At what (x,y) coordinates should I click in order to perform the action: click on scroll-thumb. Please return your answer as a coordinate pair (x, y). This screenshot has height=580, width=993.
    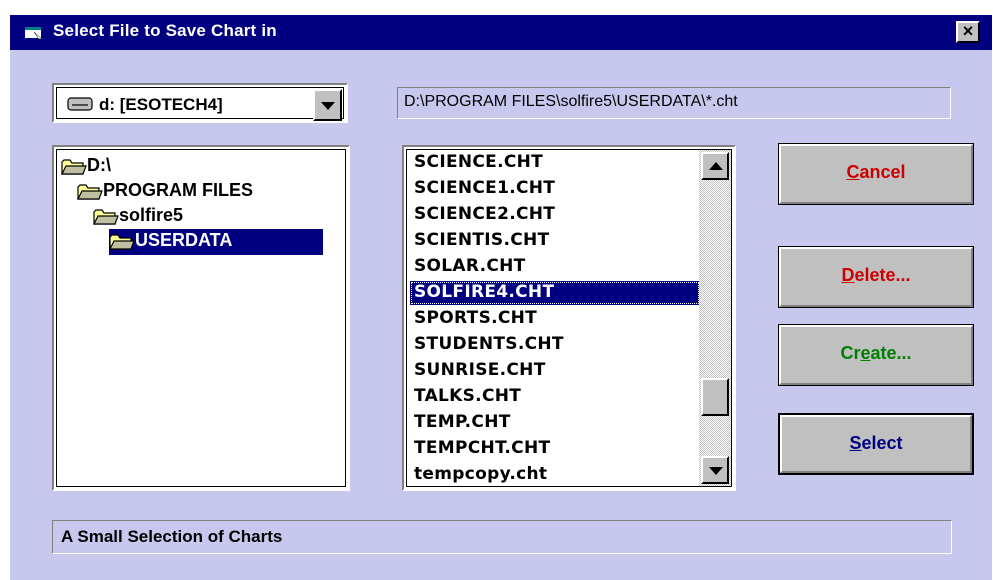
    Looking at the image, I should click on (715, 397).